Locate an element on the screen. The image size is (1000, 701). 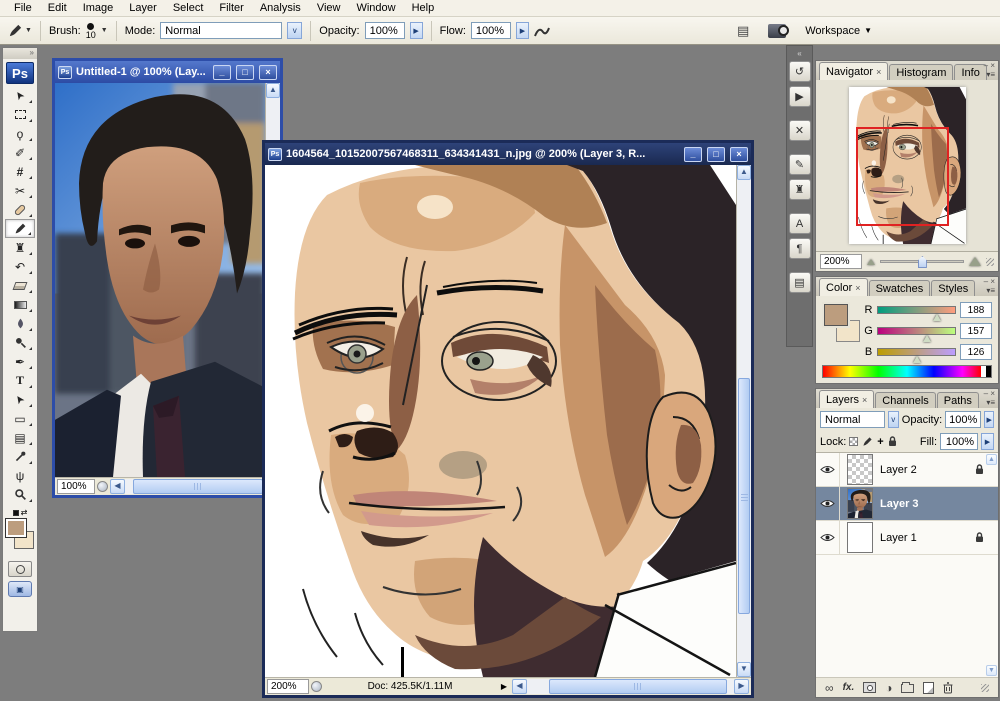
tool-rectangular-marquee is located at coordinates (20, 114).